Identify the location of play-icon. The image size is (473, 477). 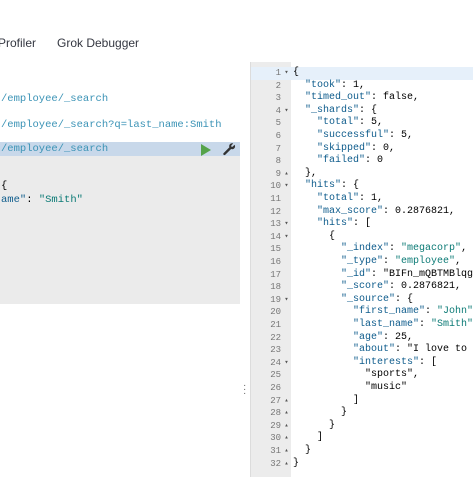
(206, 150).